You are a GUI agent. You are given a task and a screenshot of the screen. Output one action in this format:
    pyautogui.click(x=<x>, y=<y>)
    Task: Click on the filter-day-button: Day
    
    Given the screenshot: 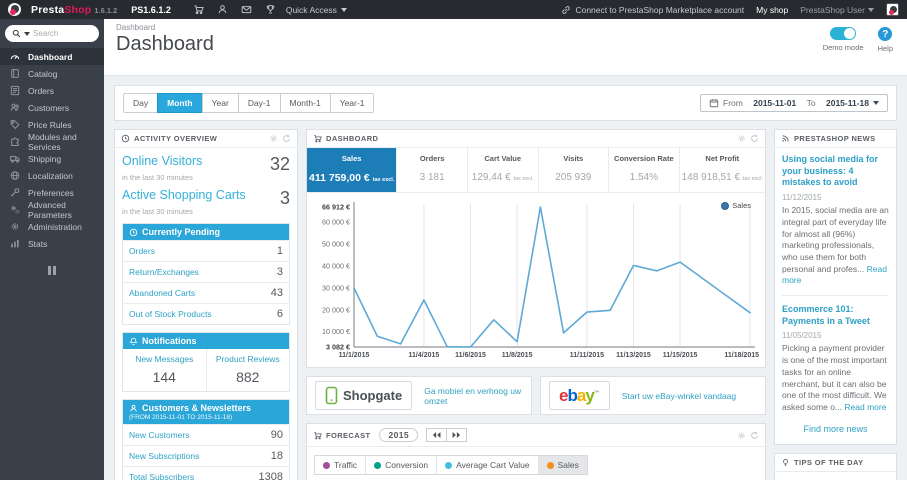 What is the action you would take?
    pyautogui.click(x=141, y=103)
    